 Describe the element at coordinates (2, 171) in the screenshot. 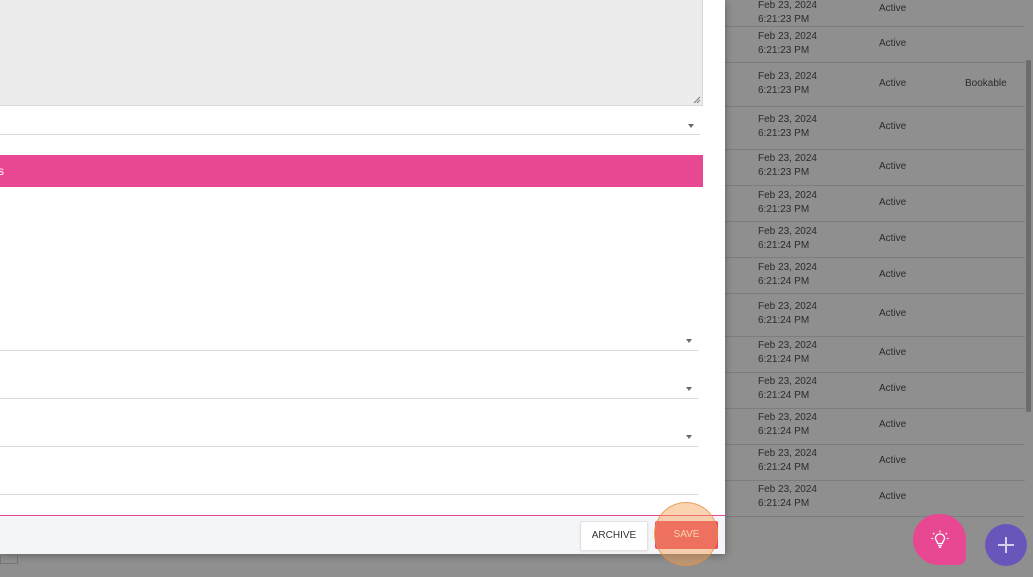

I see `section-header-label: s` at that location.